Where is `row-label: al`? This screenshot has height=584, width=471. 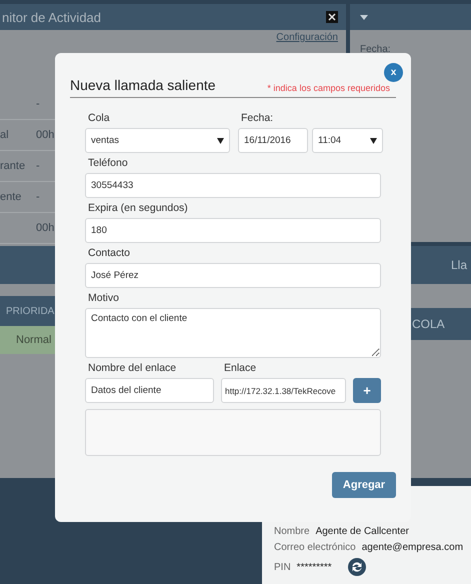
row-label: al is located at coordinates (5, 135).